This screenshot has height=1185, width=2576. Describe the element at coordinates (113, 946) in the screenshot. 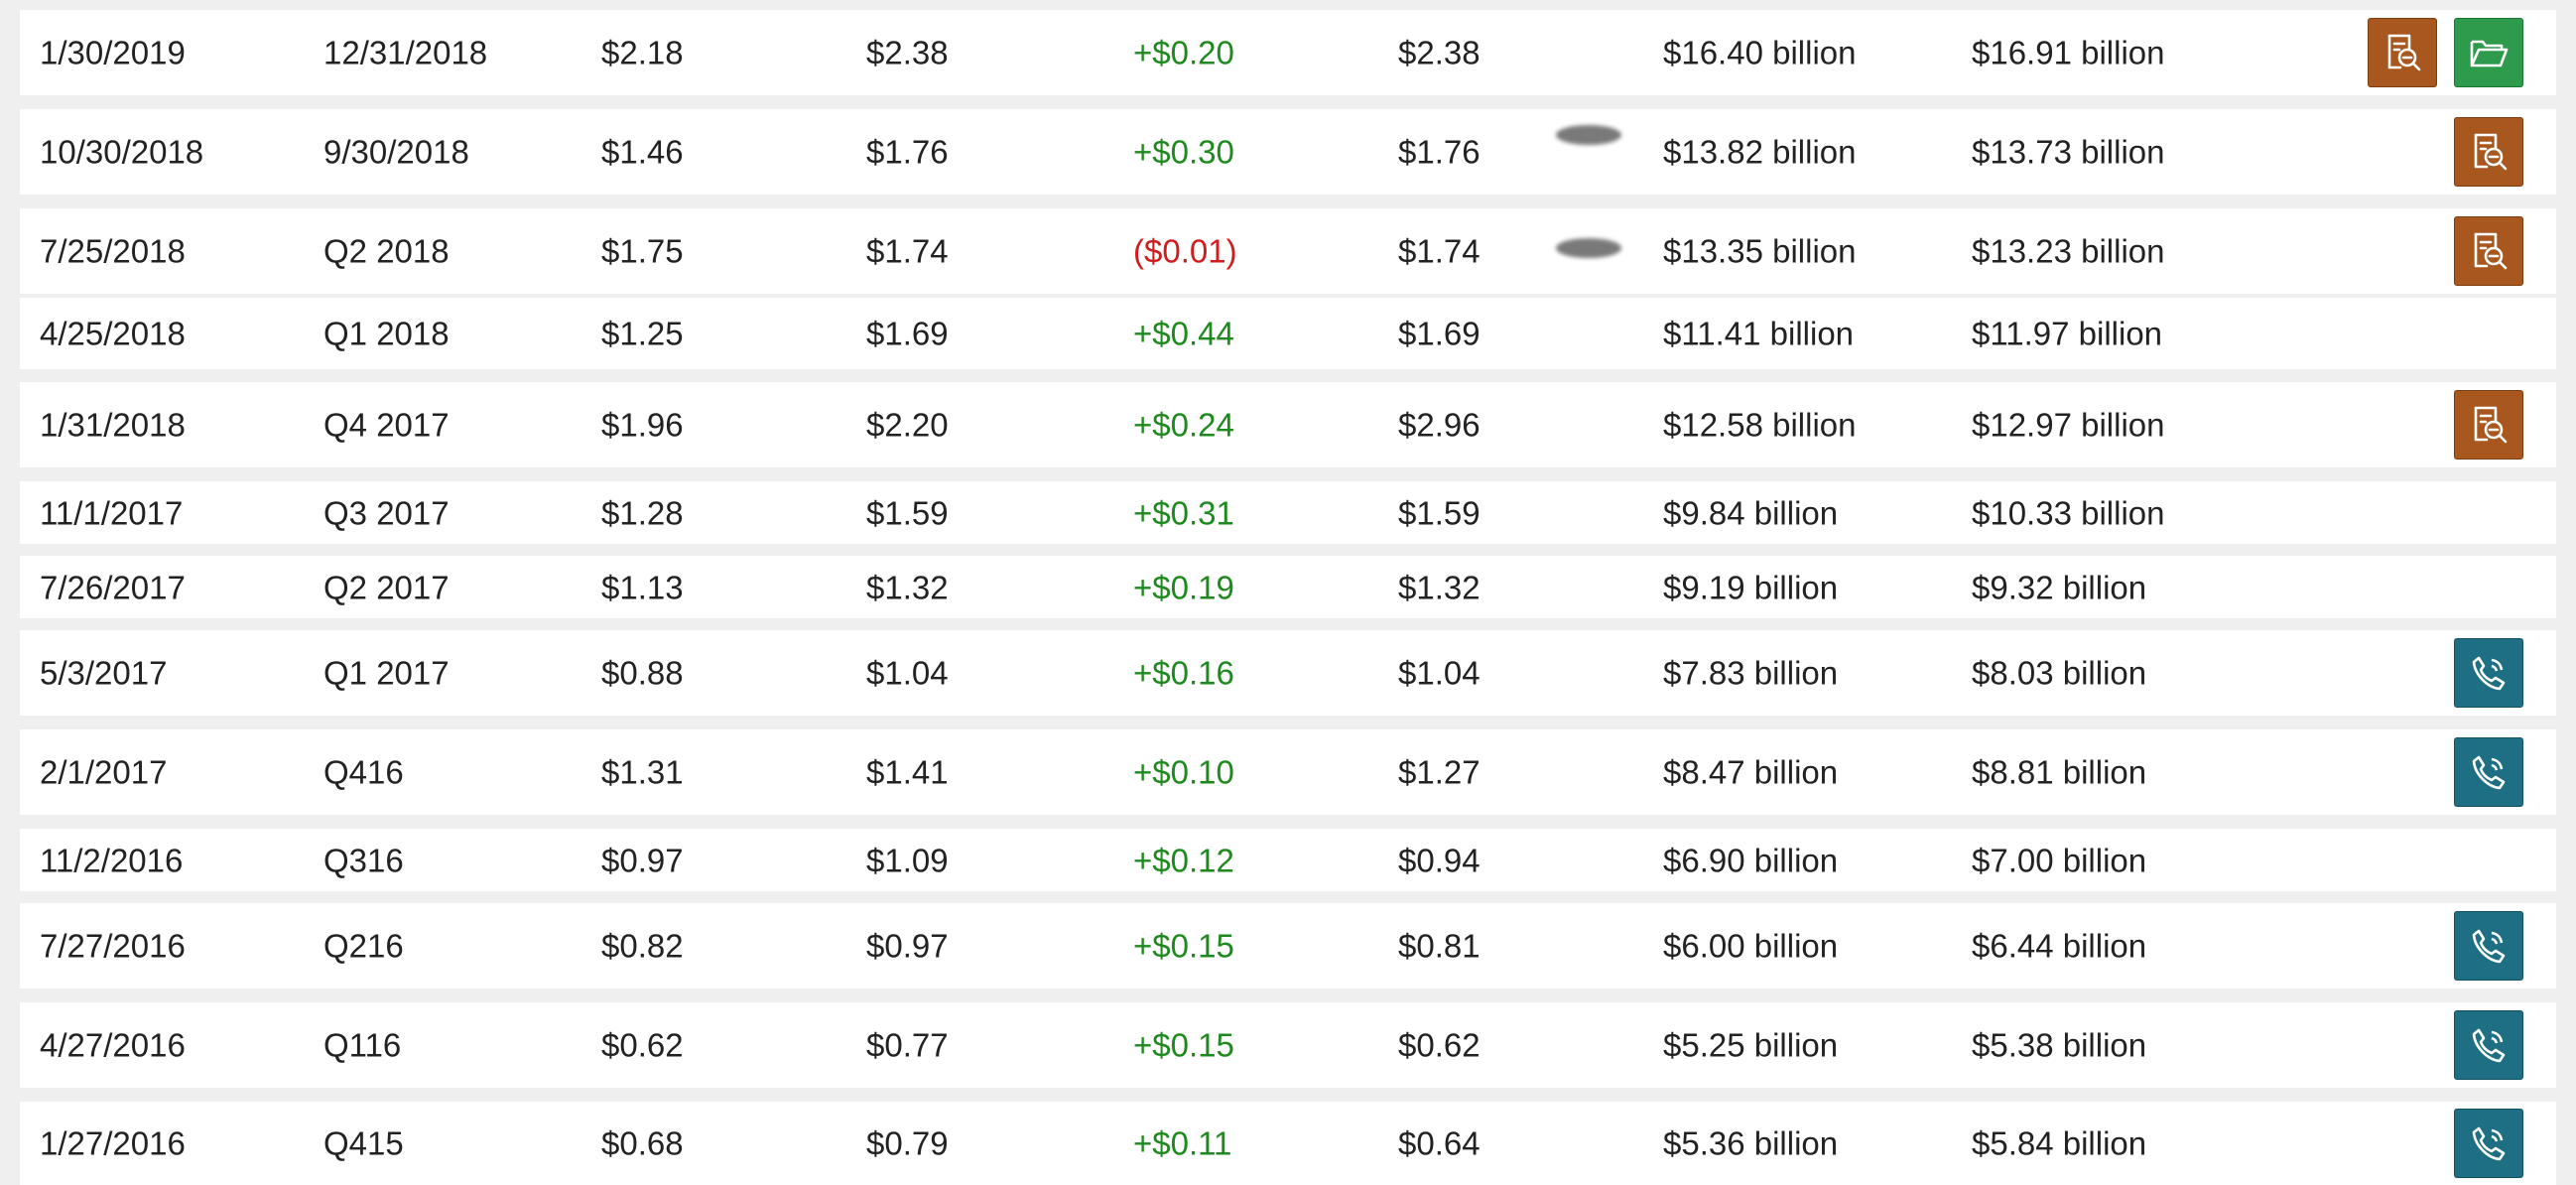

I see `release-date-cell: 7/27/2016` at that location.